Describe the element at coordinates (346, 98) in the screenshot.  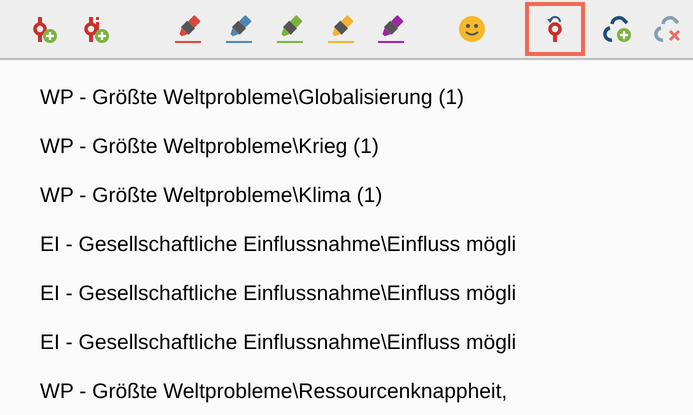
I see `menu-item: WP - Größte Weltprobleme\Globalisierung (1)` at that location.